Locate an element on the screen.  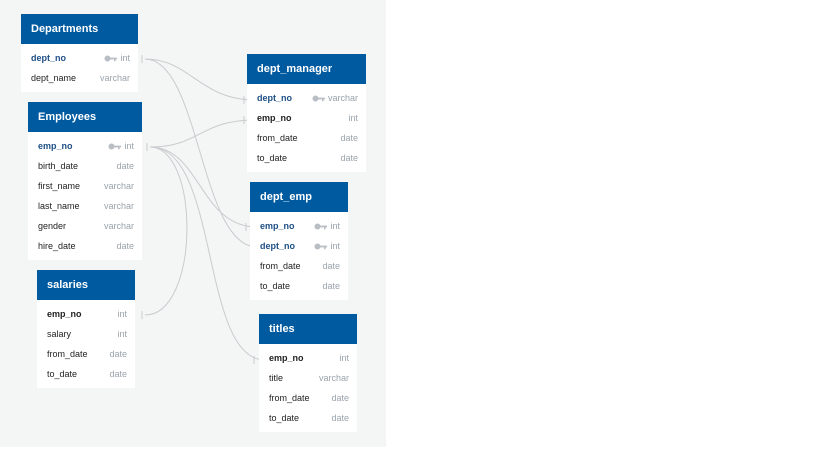
column-name: gender is located at coordinates (52, 226).